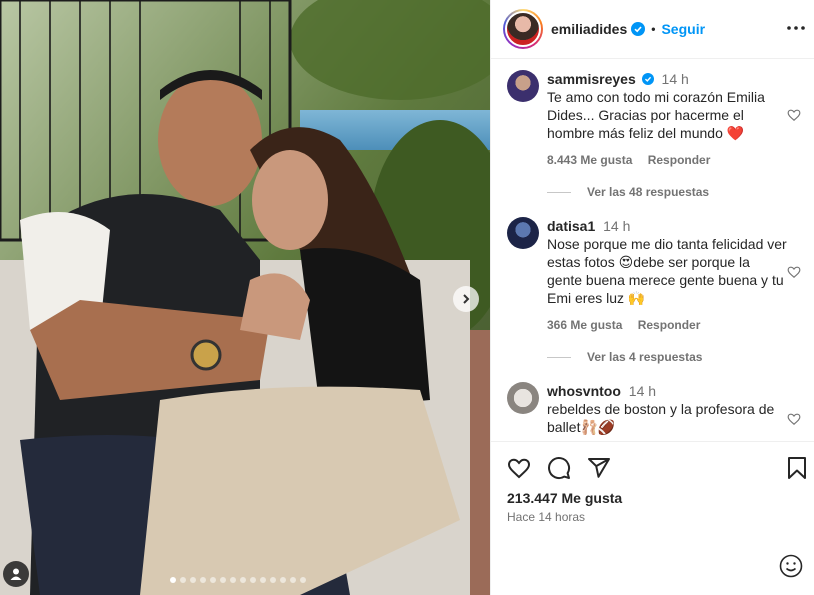 Image resolution: width=814 pixels, height=595 pixels. Describe the element at coordinates (571, 226) in the screenshot. I see `comment-username: datisa1` at that location.